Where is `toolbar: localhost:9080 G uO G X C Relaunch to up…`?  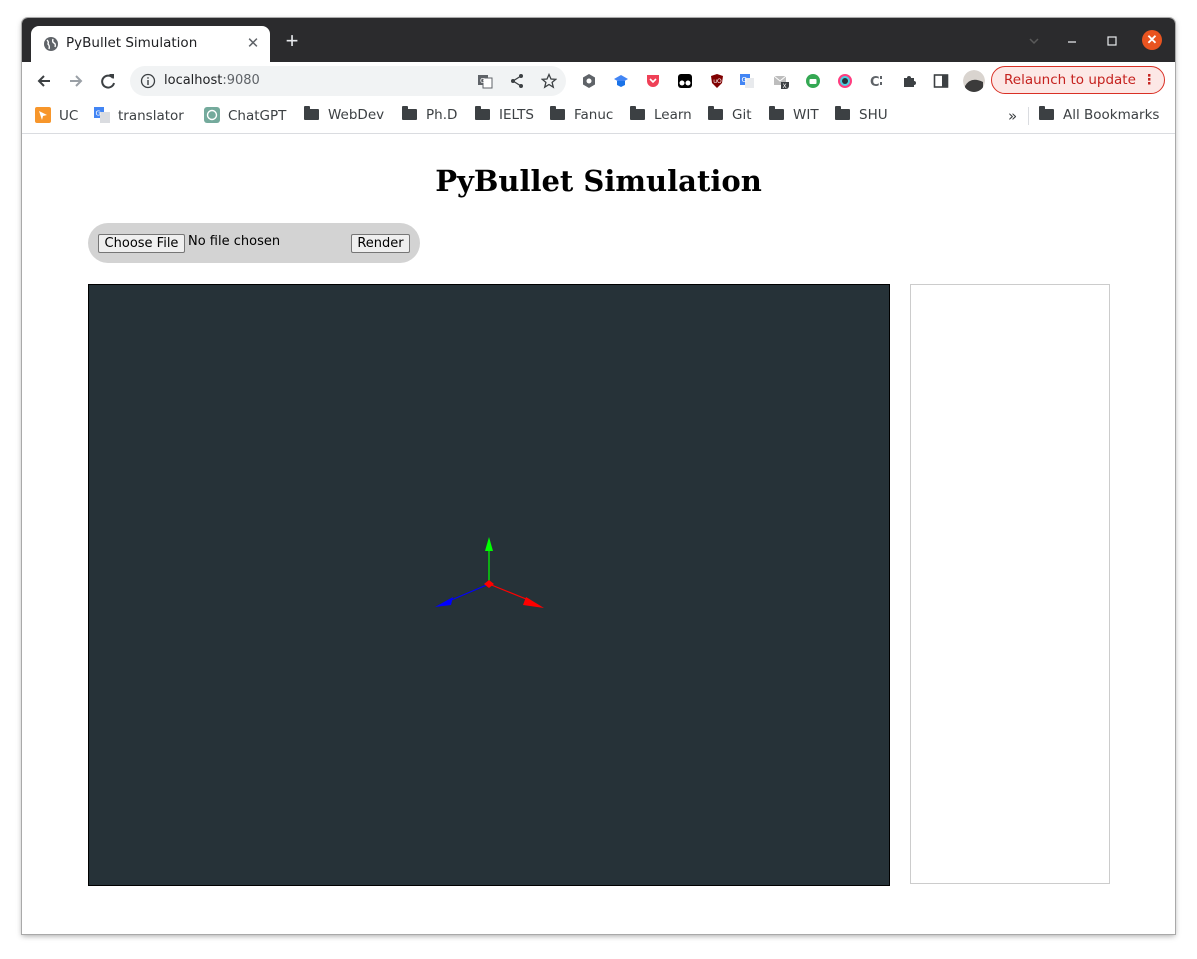 toolbar: localhost:9080 G uO G X C Relaunch to up… is located at coordinates (598, 81).